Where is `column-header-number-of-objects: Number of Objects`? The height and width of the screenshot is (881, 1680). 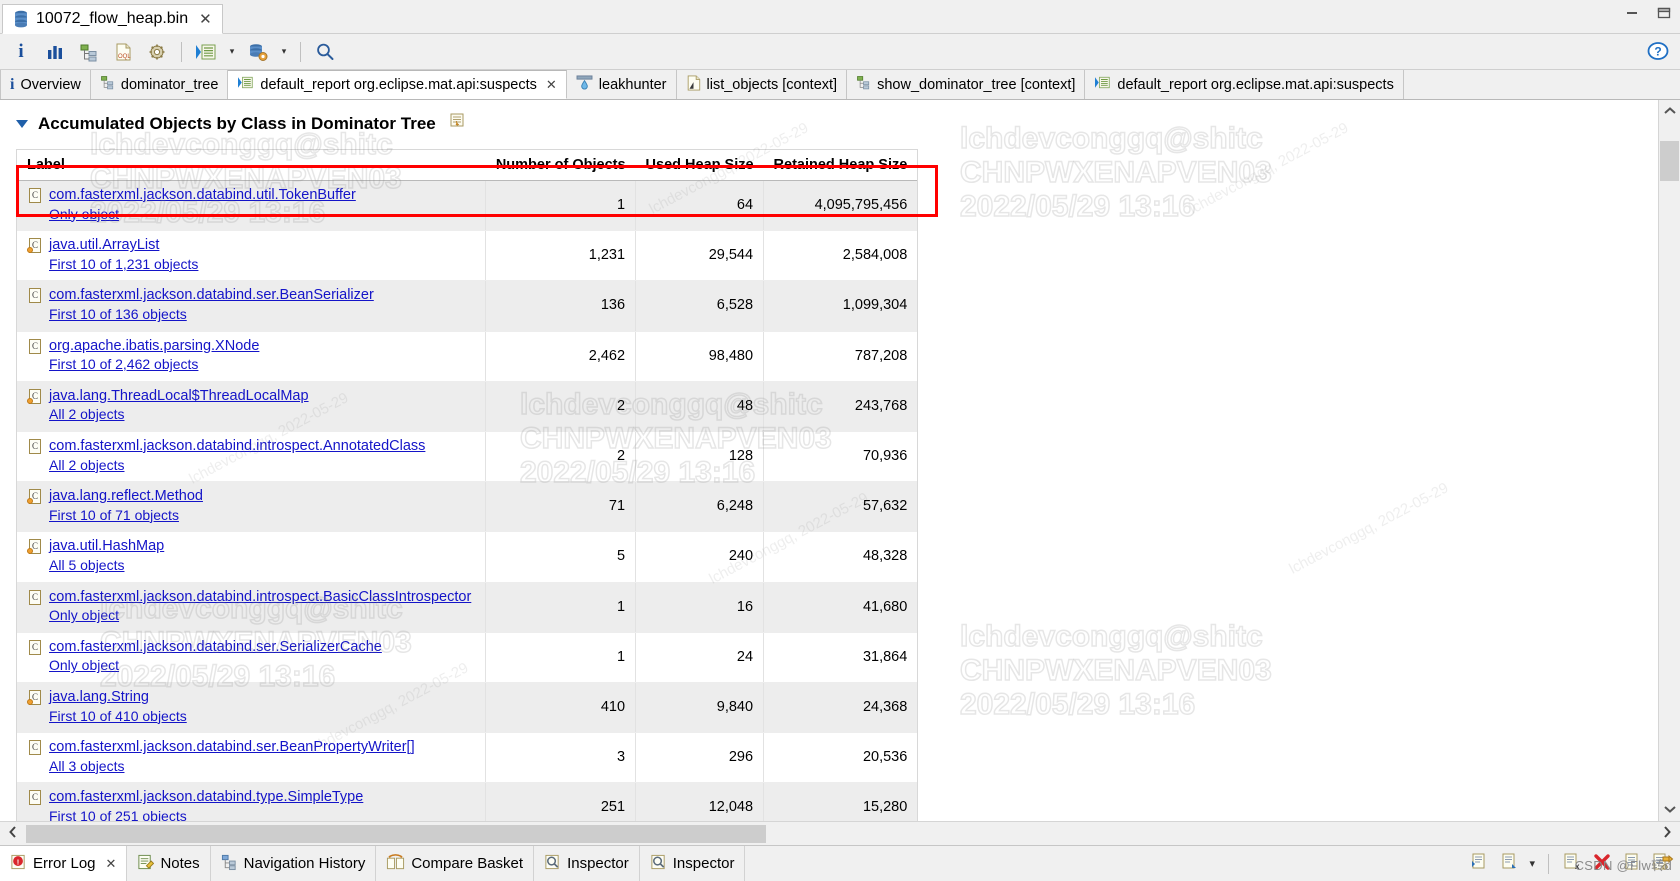 column-header-number-of-objects: Number of Objects is located at coordinates (560, 165).